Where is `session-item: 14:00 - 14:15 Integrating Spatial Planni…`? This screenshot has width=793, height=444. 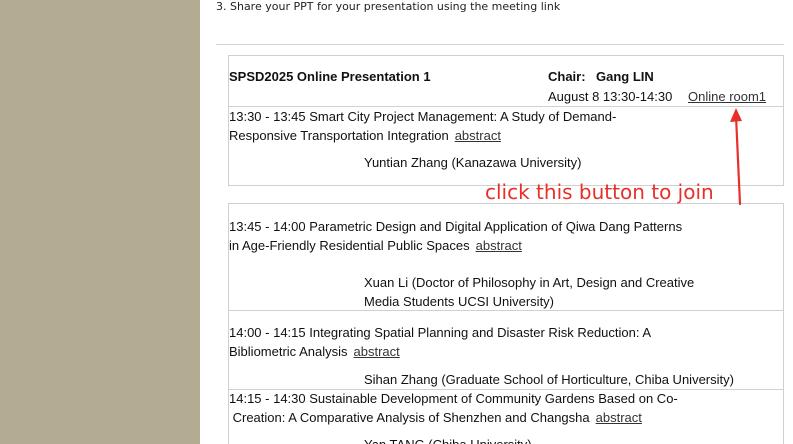
session-item: 14:00 - 14:15 Integrating Spatial Planni… is located at coordinates (479, 342).